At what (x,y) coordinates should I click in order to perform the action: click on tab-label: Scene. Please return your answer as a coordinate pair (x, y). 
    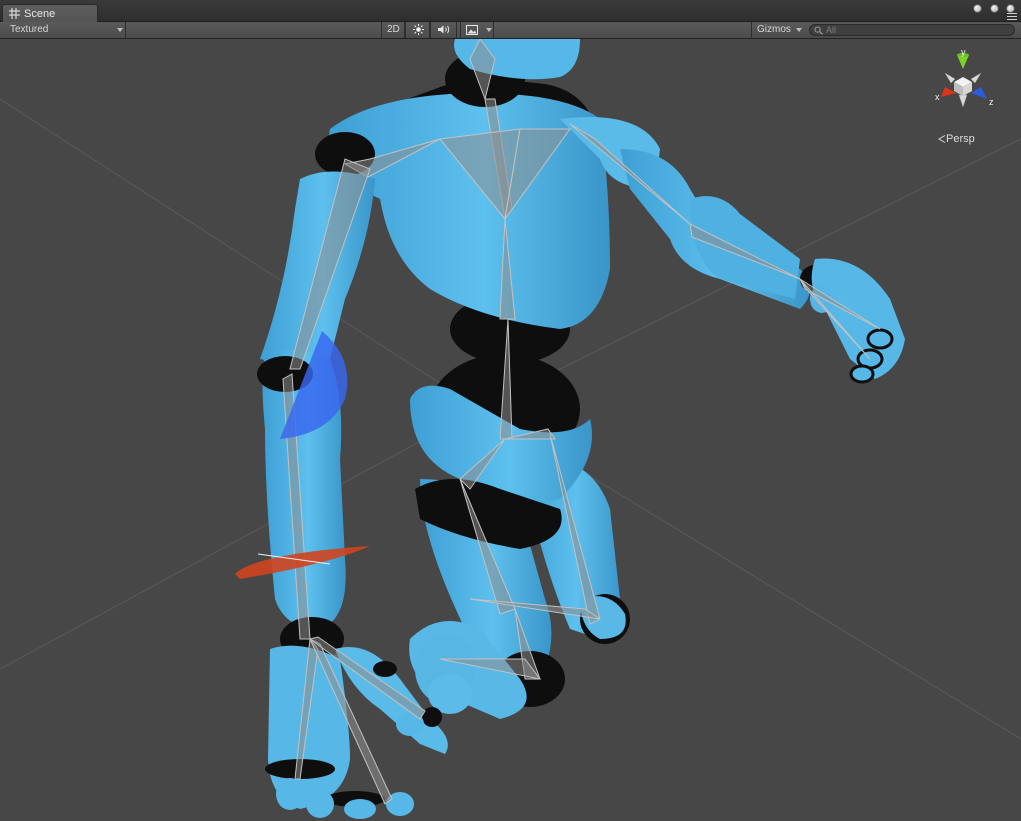
    Looking at the image, I should click on (40, 14).